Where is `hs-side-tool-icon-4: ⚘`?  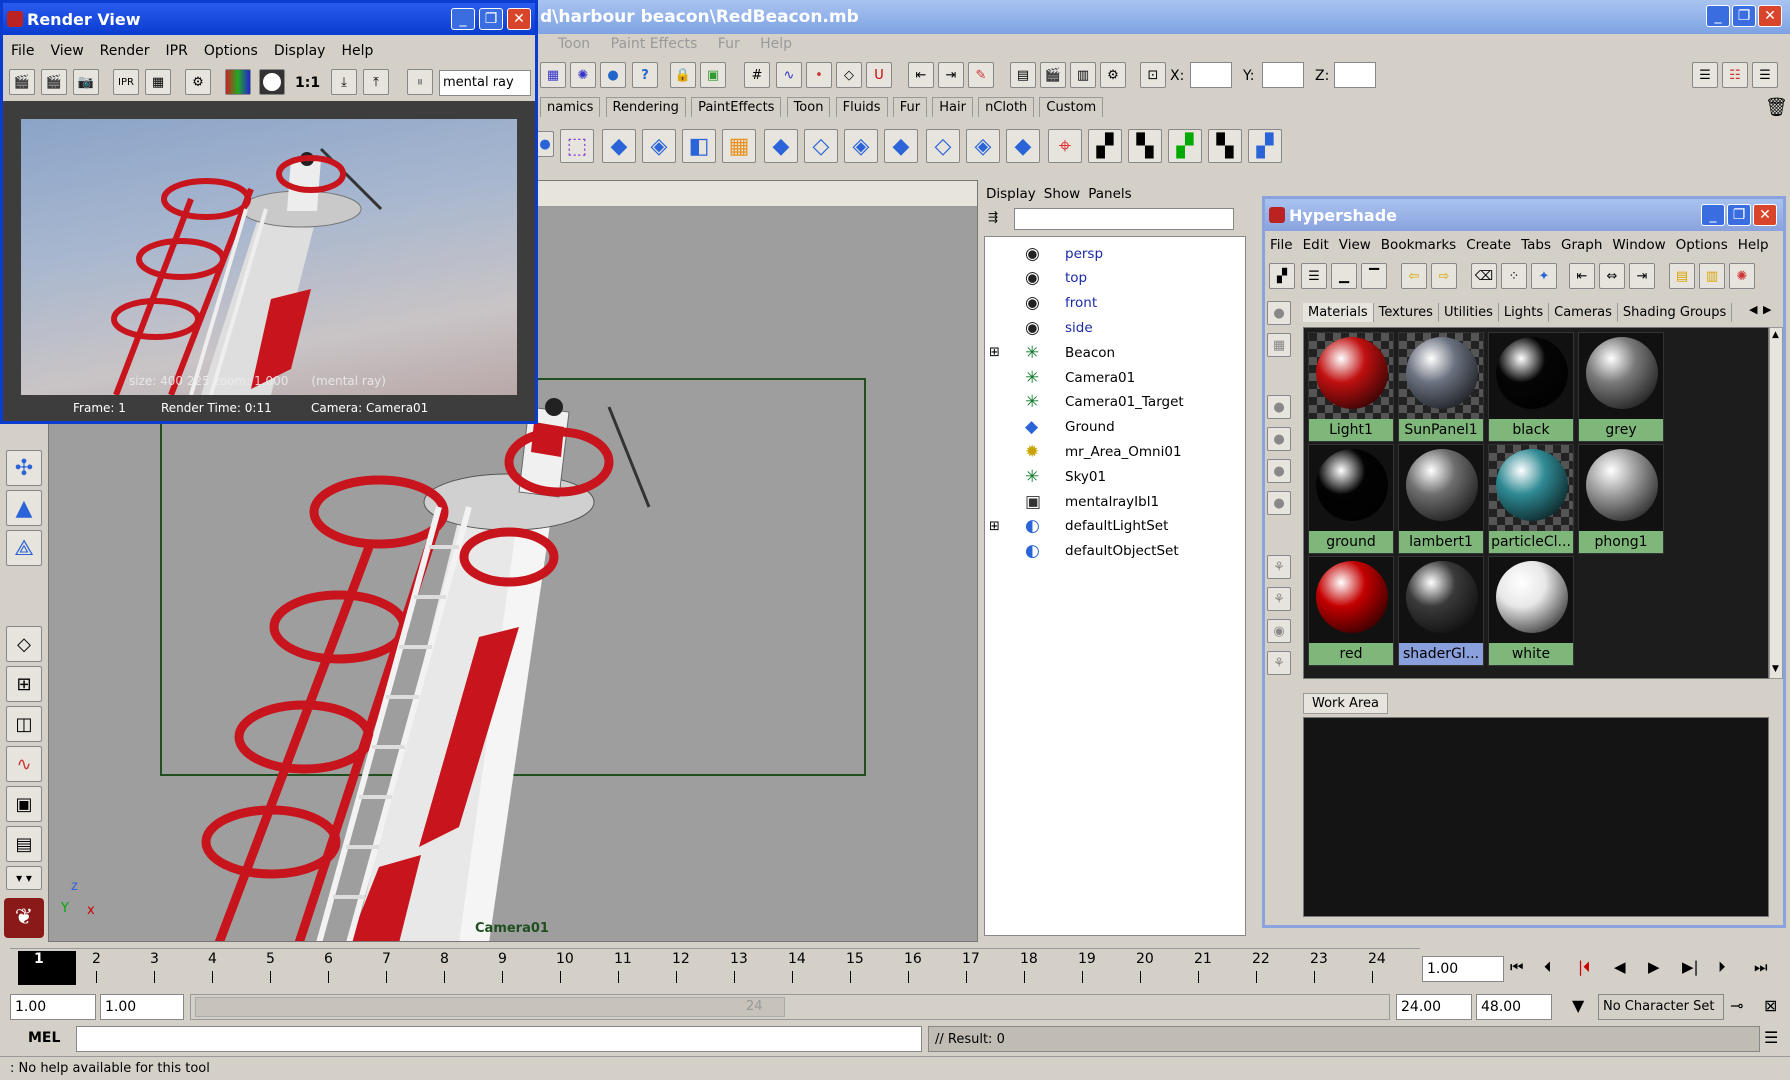
hs-side-tool-icon-4: ⚘ is located at coordinates (1279, 663).